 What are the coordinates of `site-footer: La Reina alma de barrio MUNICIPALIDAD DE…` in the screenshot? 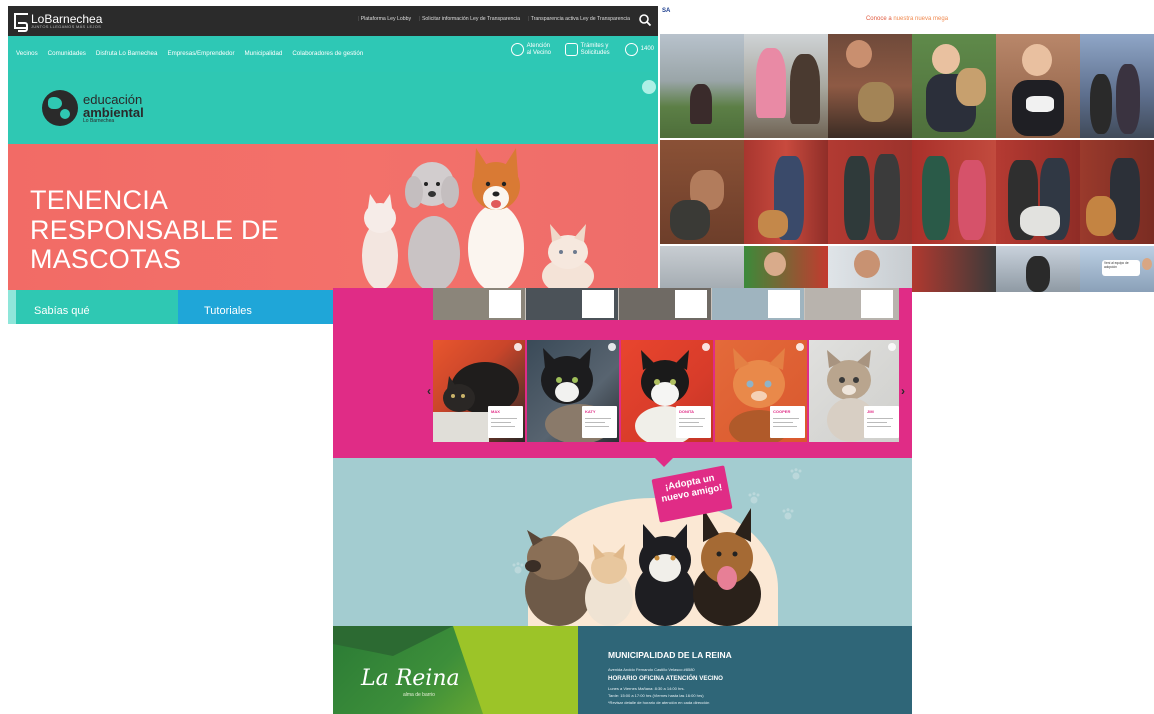 It's located at (622, 670).